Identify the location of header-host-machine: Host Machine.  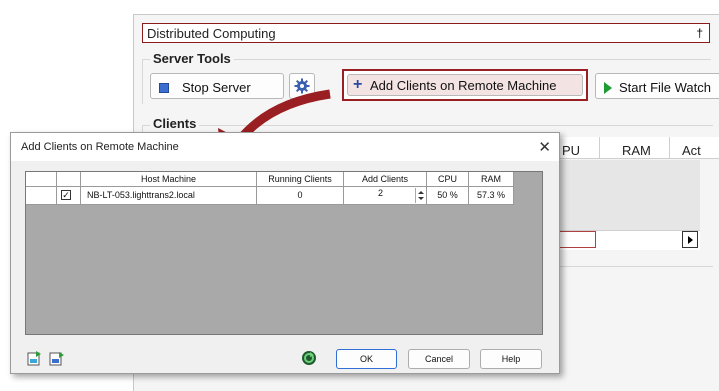
(169, 179).